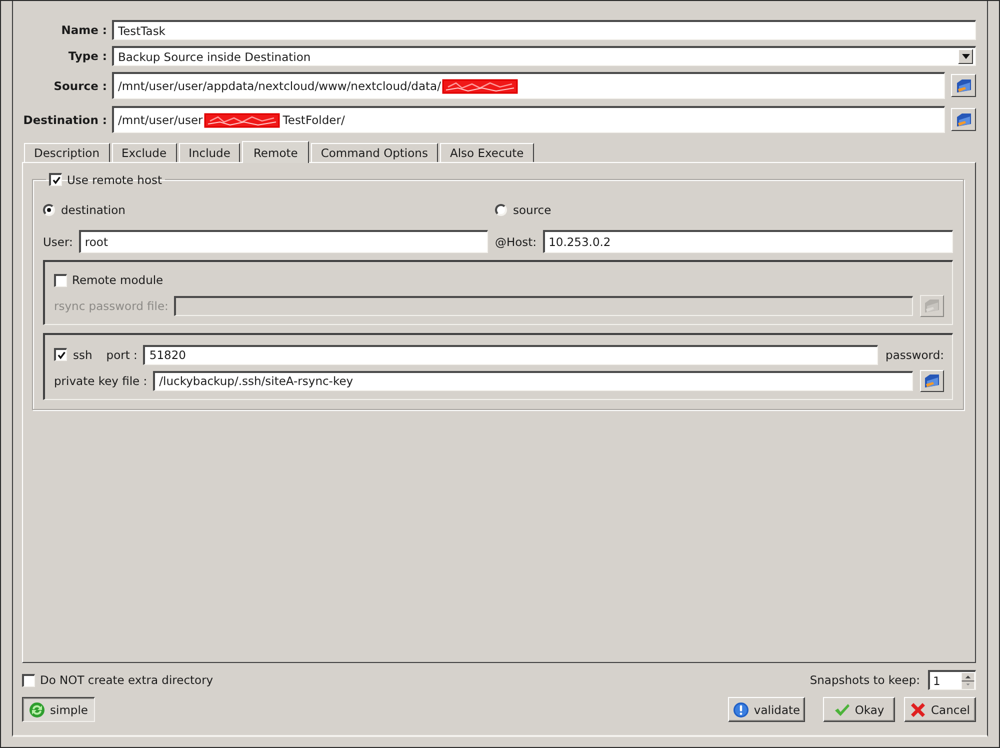 The width and height of the screenshot is (1000, 748). What do you see at coordinates (865, 680) in the screenshot?
I see `snapshots-label: Snapshots to keep:` at bounding box center [865, 680].